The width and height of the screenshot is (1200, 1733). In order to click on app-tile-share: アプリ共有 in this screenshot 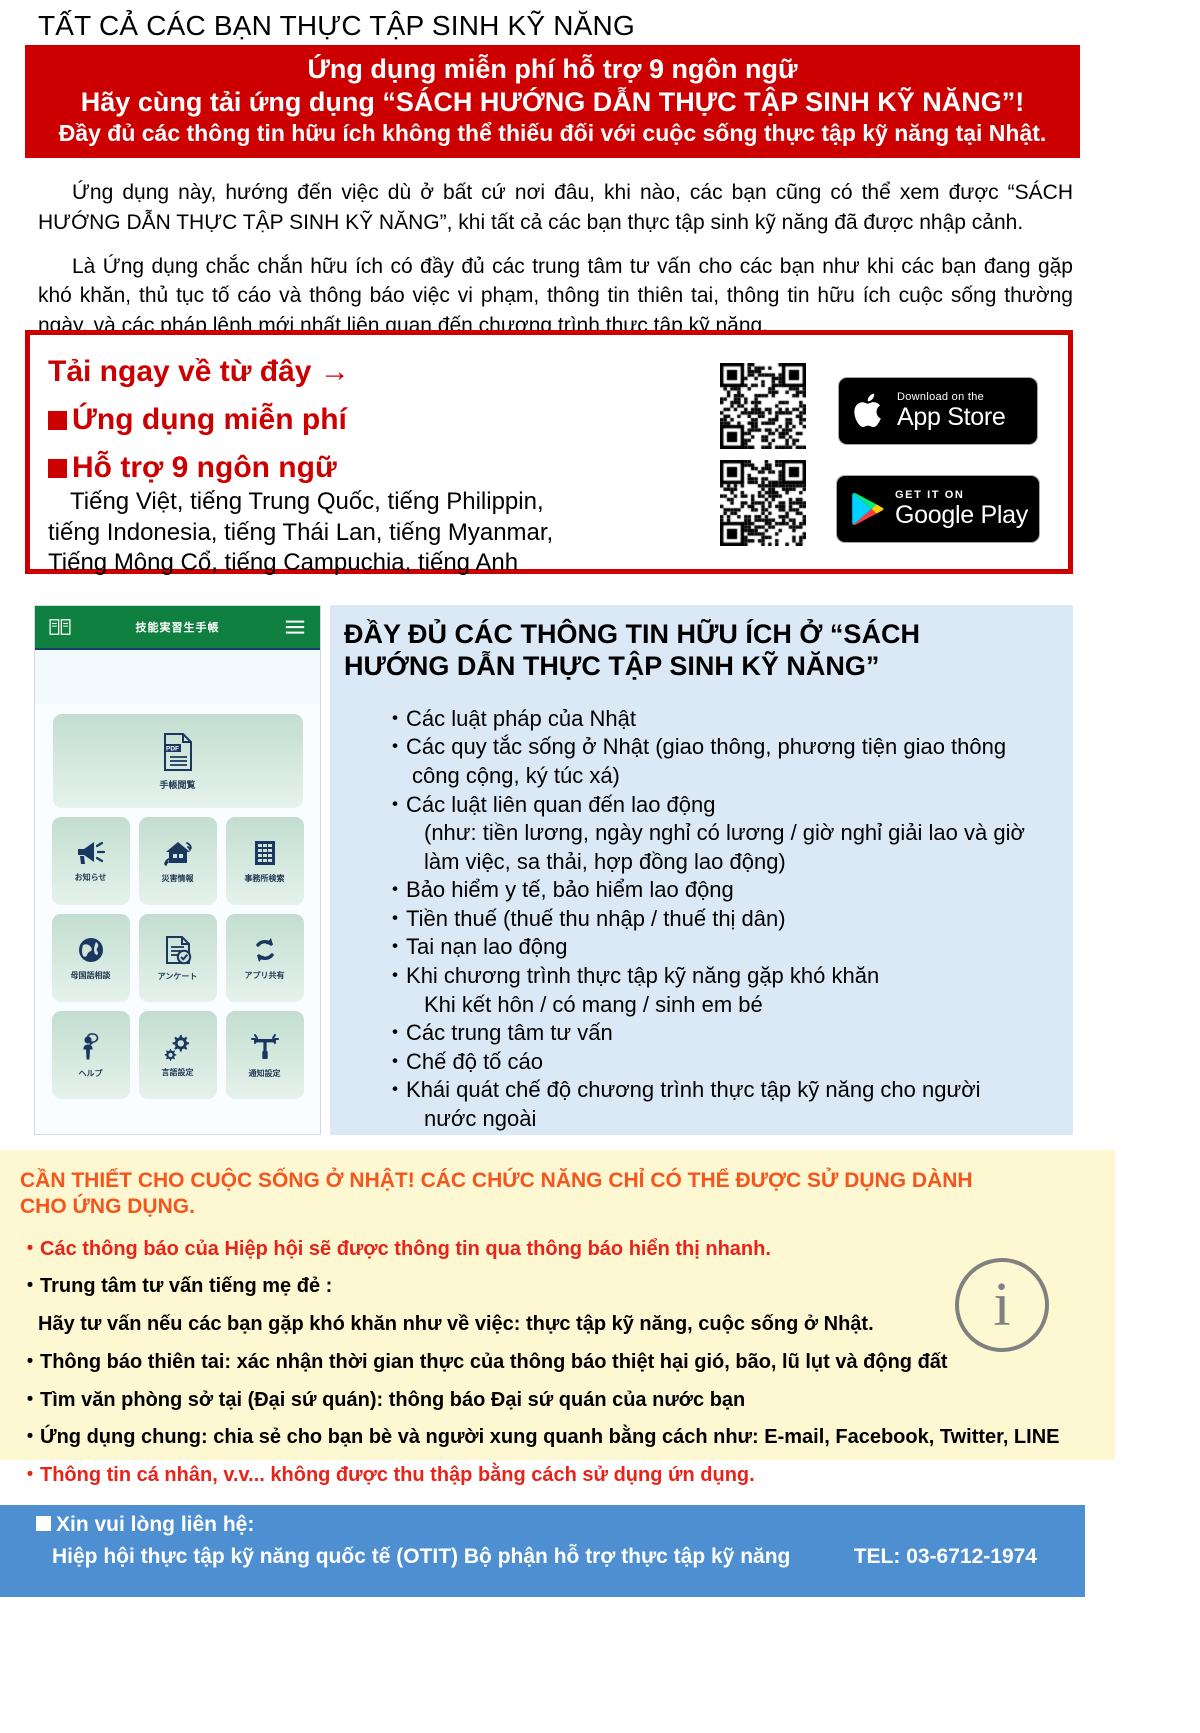, I will do `click(264, 958)`.